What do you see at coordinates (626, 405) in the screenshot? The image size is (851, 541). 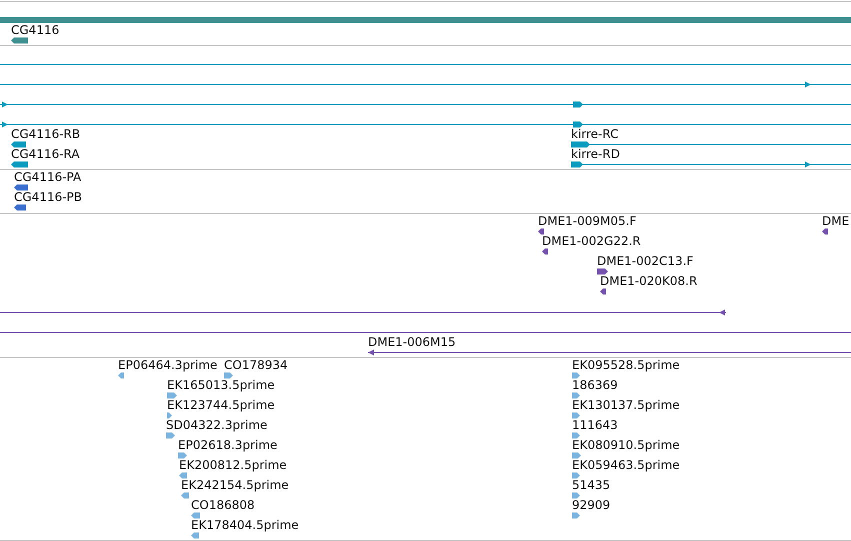 I see `feature-label: EK130137.5prime` at bounding box center [626, 405].